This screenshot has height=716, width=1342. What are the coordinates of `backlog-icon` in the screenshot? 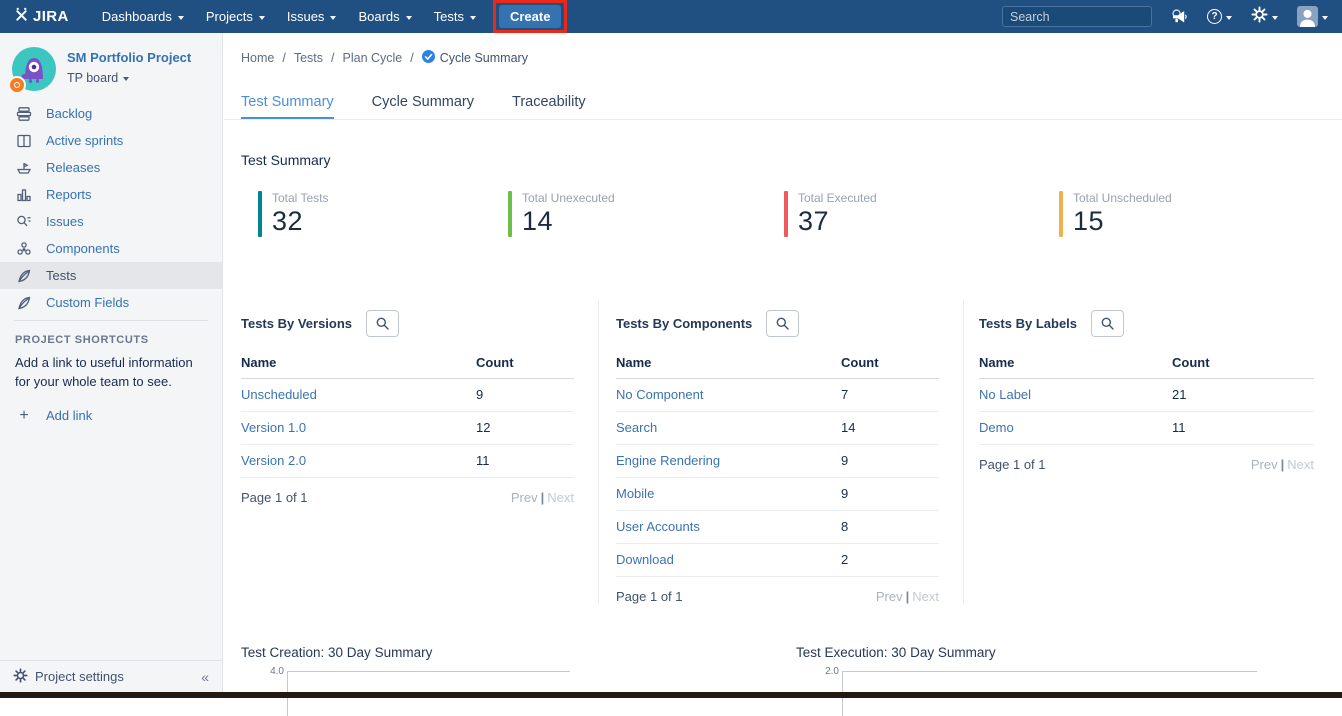 It's located at (24, 114).